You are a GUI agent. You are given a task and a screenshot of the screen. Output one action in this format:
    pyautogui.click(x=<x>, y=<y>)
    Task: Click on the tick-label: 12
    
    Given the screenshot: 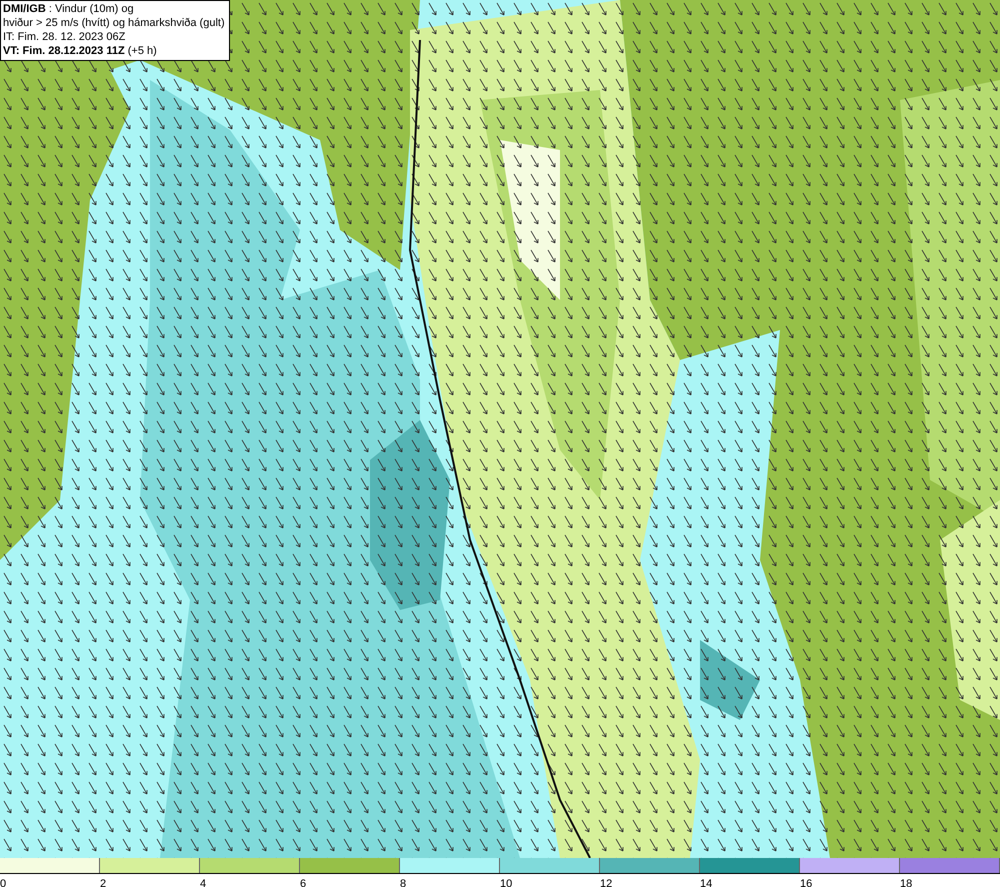 What is the action you would take?
    pyautogui.click(x=606, y=882)
    